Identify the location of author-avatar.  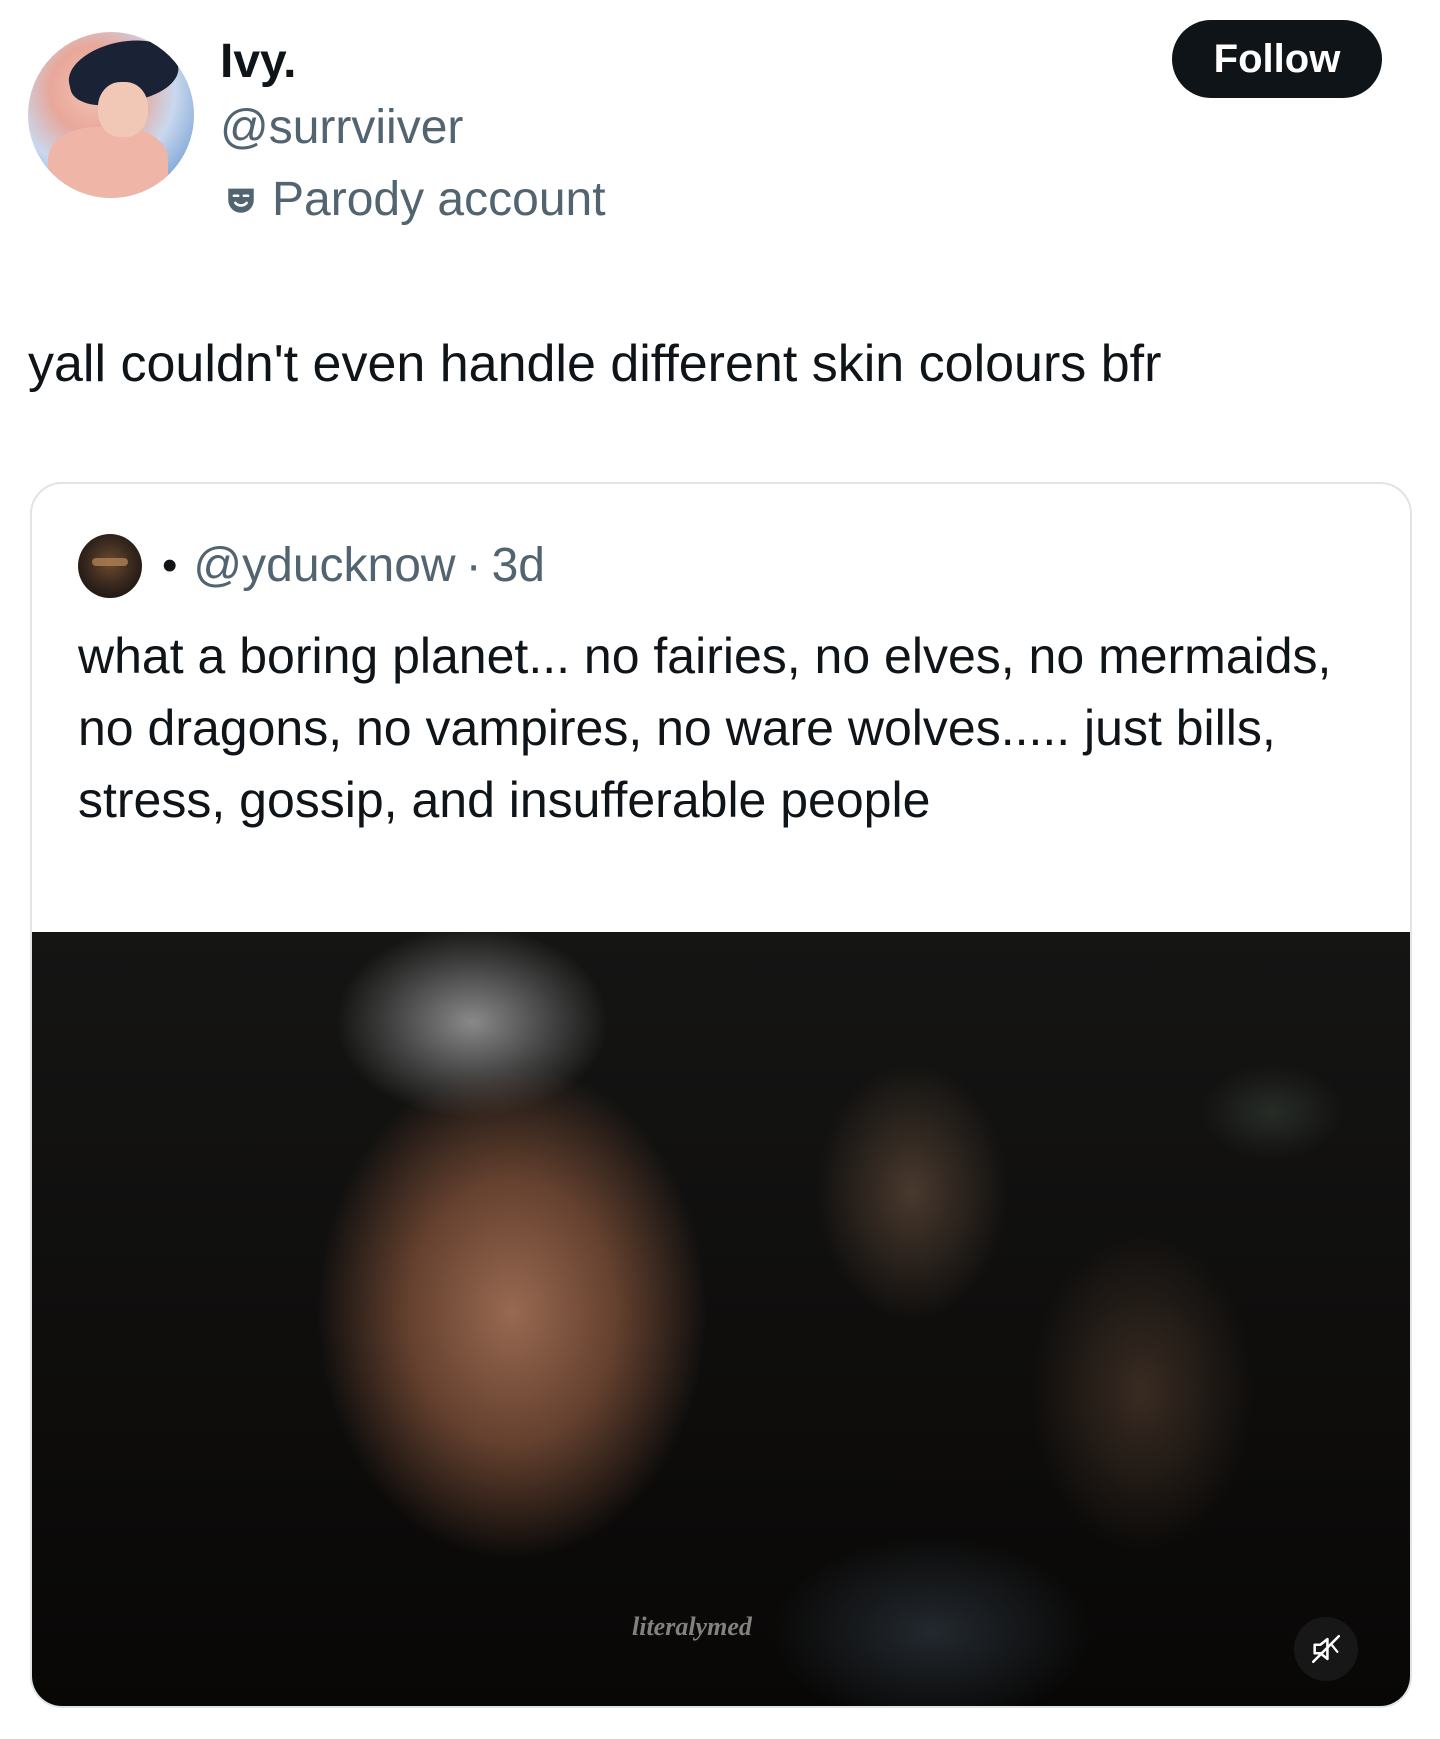
(111, 115).